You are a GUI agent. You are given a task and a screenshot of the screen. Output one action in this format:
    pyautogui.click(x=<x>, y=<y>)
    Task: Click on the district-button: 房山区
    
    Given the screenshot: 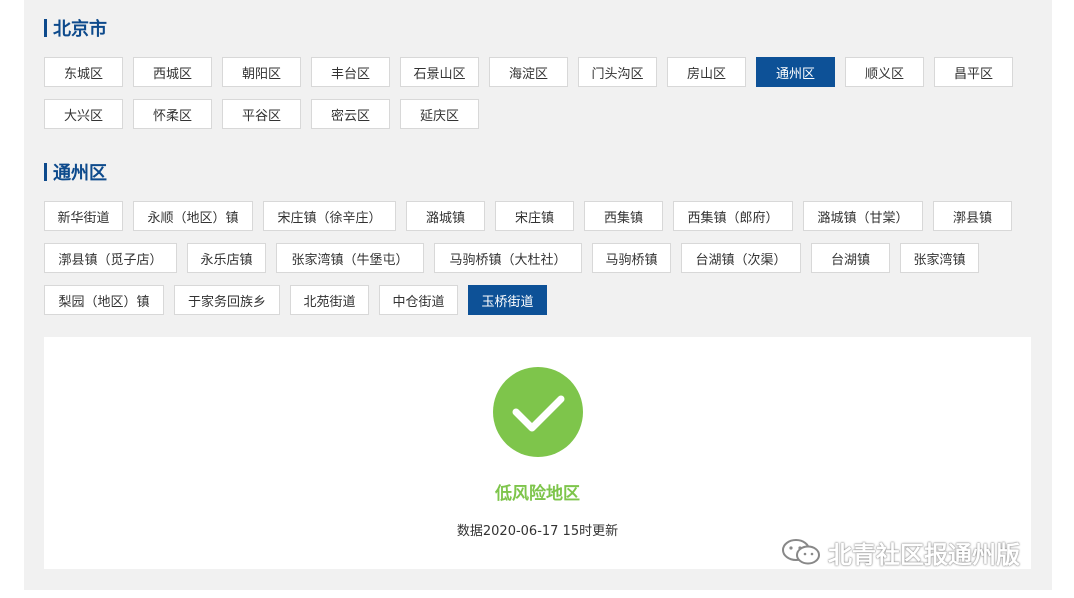 What is the action you would take?
    pyautogui.click(x=706, y=72)
    